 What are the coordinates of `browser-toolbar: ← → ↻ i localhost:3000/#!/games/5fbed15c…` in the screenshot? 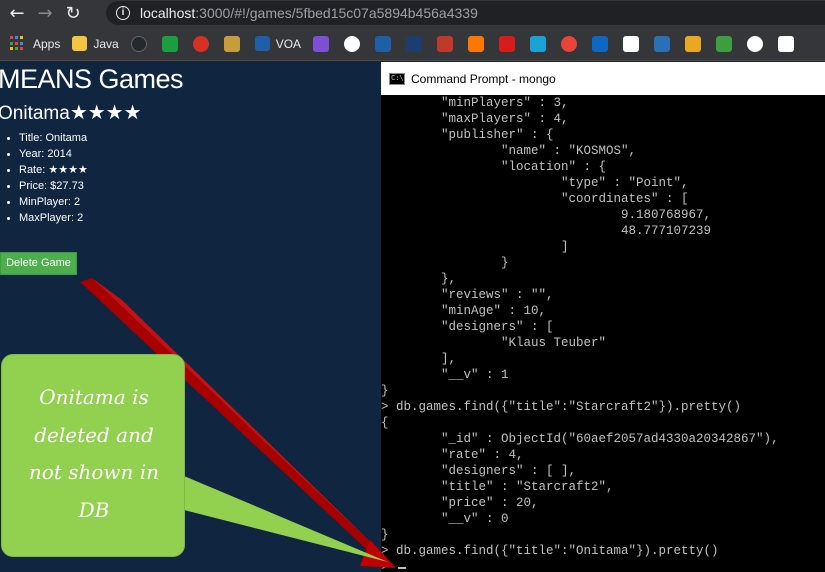 It's located at (412, 13).